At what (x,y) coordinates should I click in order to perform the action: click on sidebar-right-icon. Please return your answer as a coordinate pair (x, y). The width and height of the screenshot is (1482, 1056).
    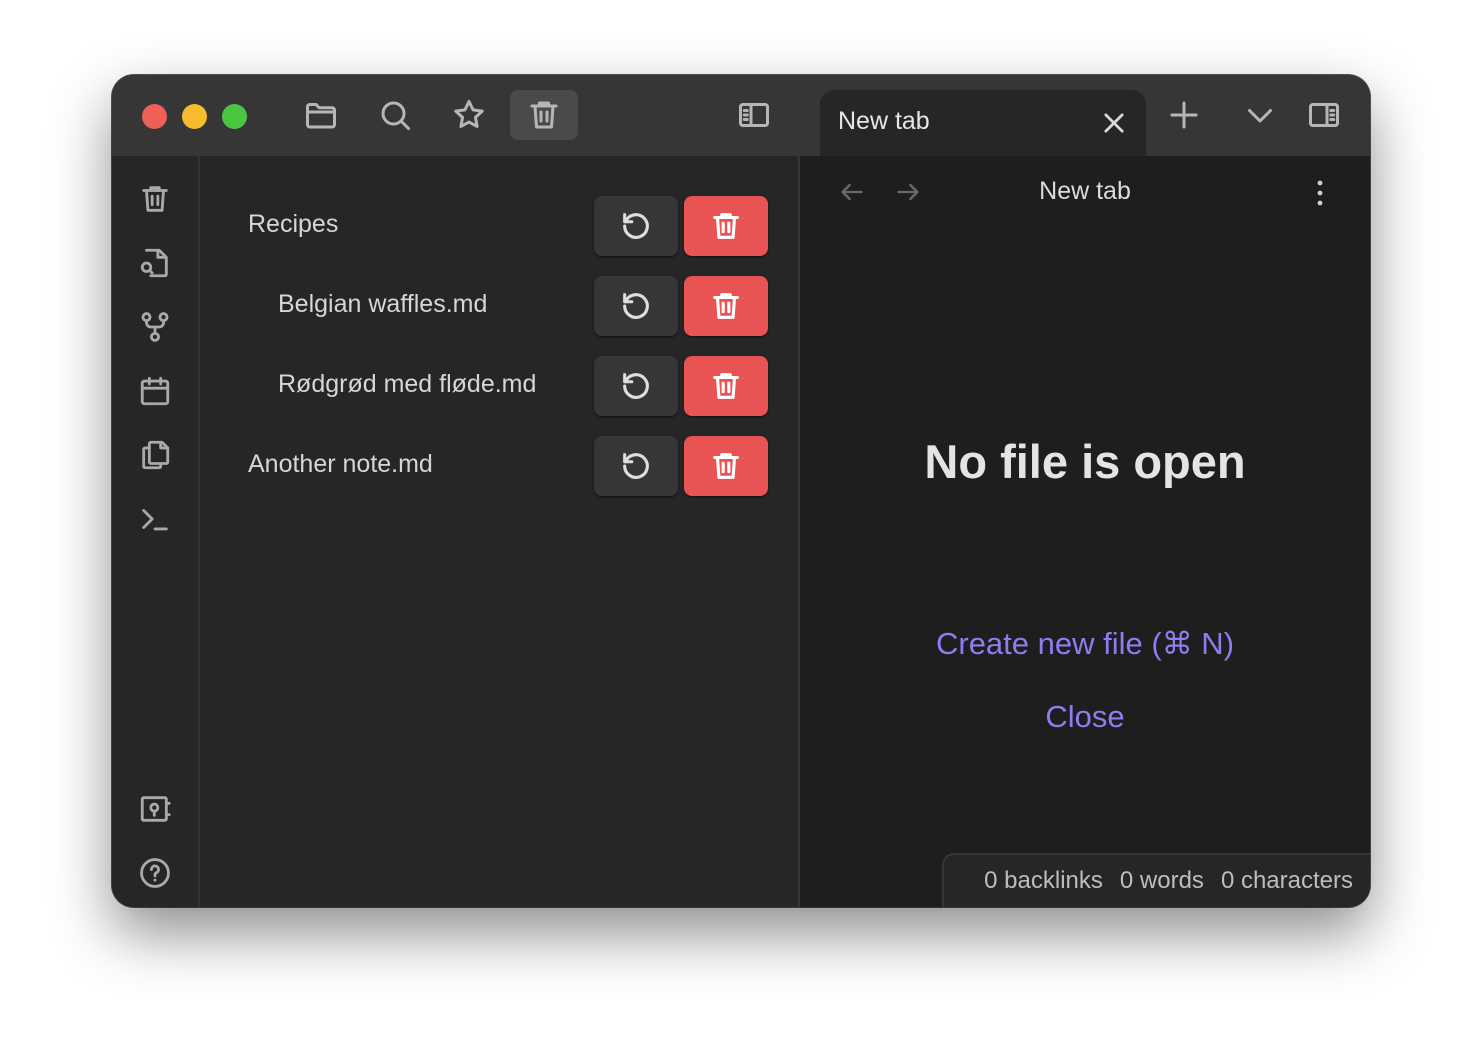
    Looking at the image, I should click on (1324, 115).